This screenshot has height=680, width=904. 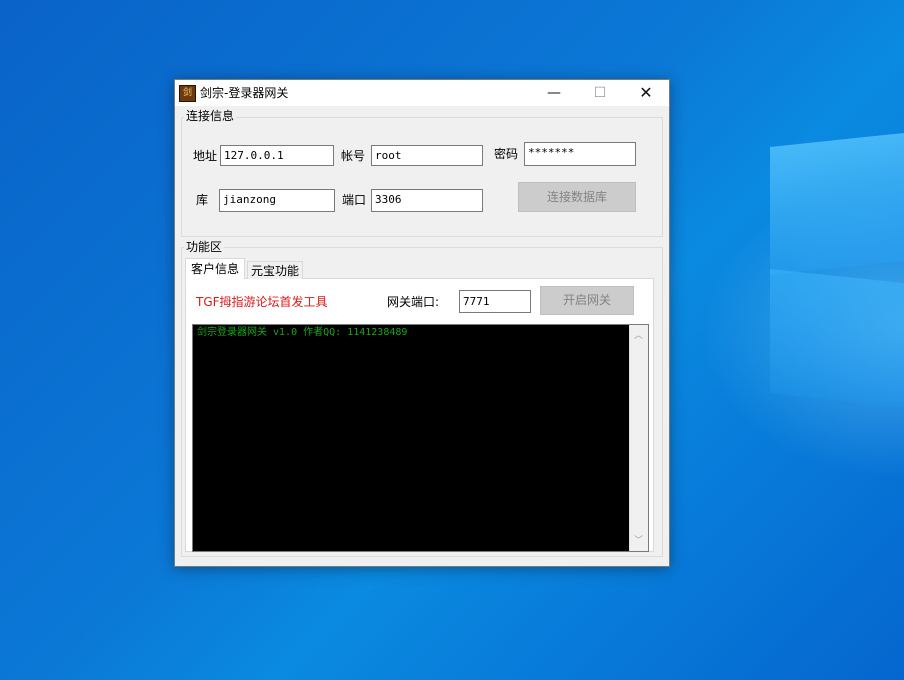 I want to click on desktop-window-pane-bottom, so click(x=837, y=338).